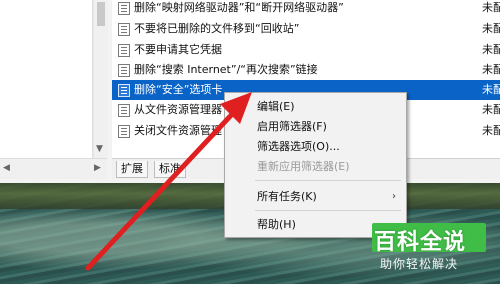 This screenshot has width=500, height=284. I want to click on menu-item-label: 编辑(E), so click(276, 106).